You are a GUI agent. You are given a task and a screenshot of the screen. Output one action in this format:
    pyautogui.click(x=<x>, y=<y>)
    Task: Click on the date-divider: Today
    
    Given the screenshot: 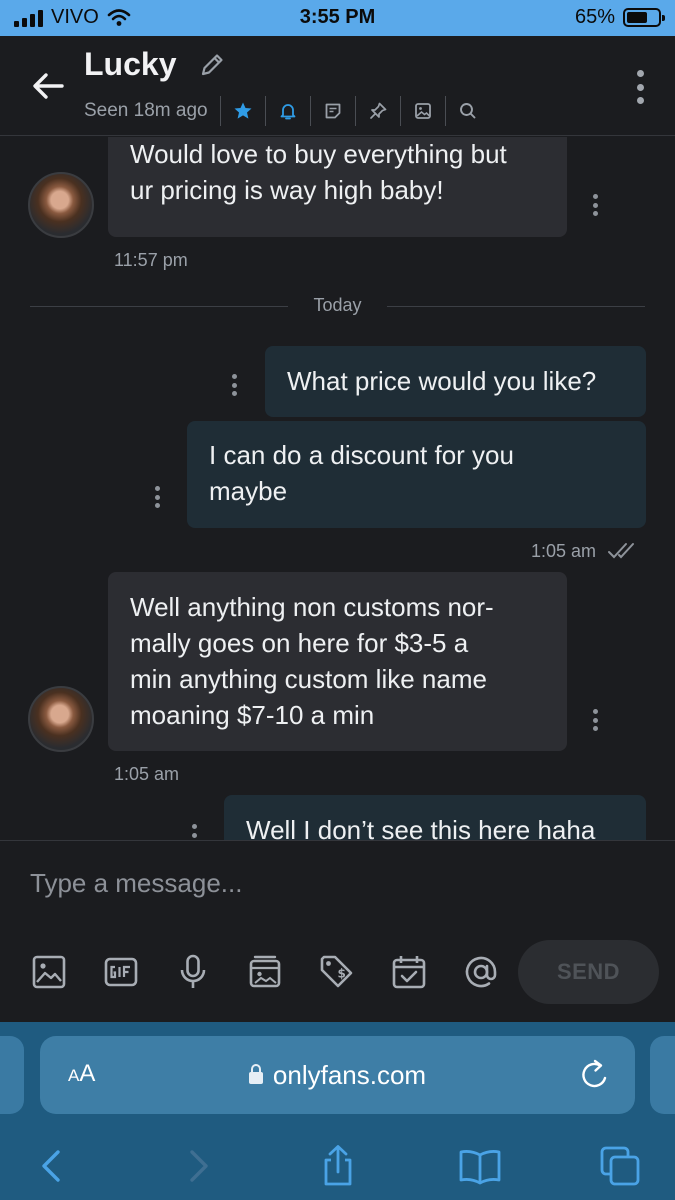 What is the action you would take?
    pyautogui.click(x=337, y=308)
    